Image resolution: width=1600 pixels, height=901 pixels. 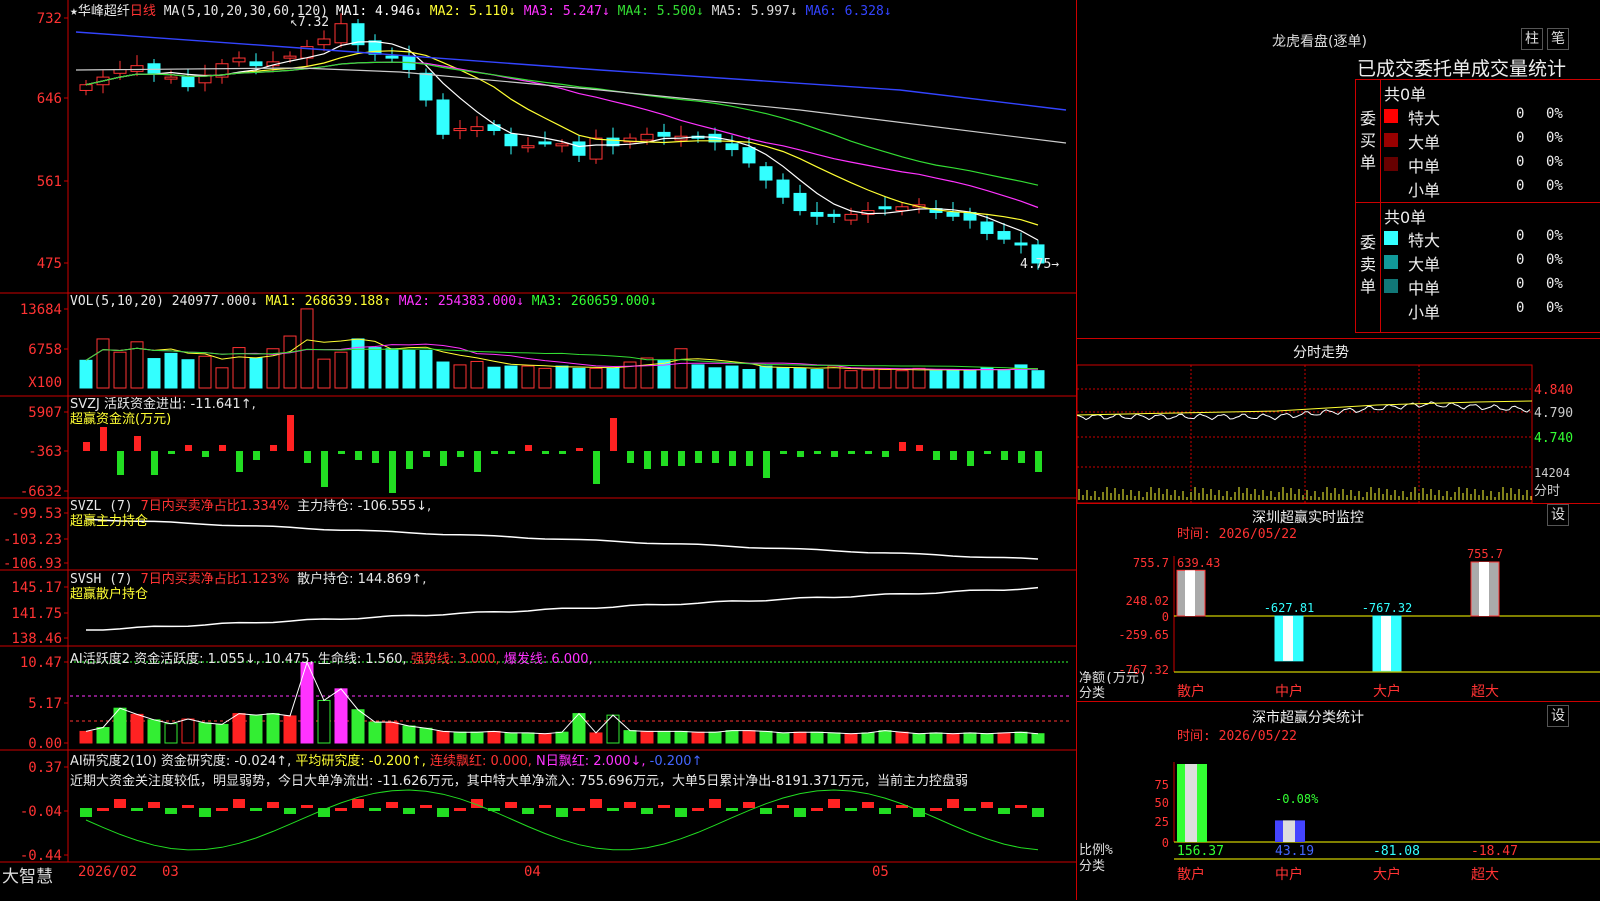 What do you see at coordinates (360, 761) in the screenshot?
I see `ai-res-avg: 平均研究度: -0.200↑,` at bounding box center [360, 761].